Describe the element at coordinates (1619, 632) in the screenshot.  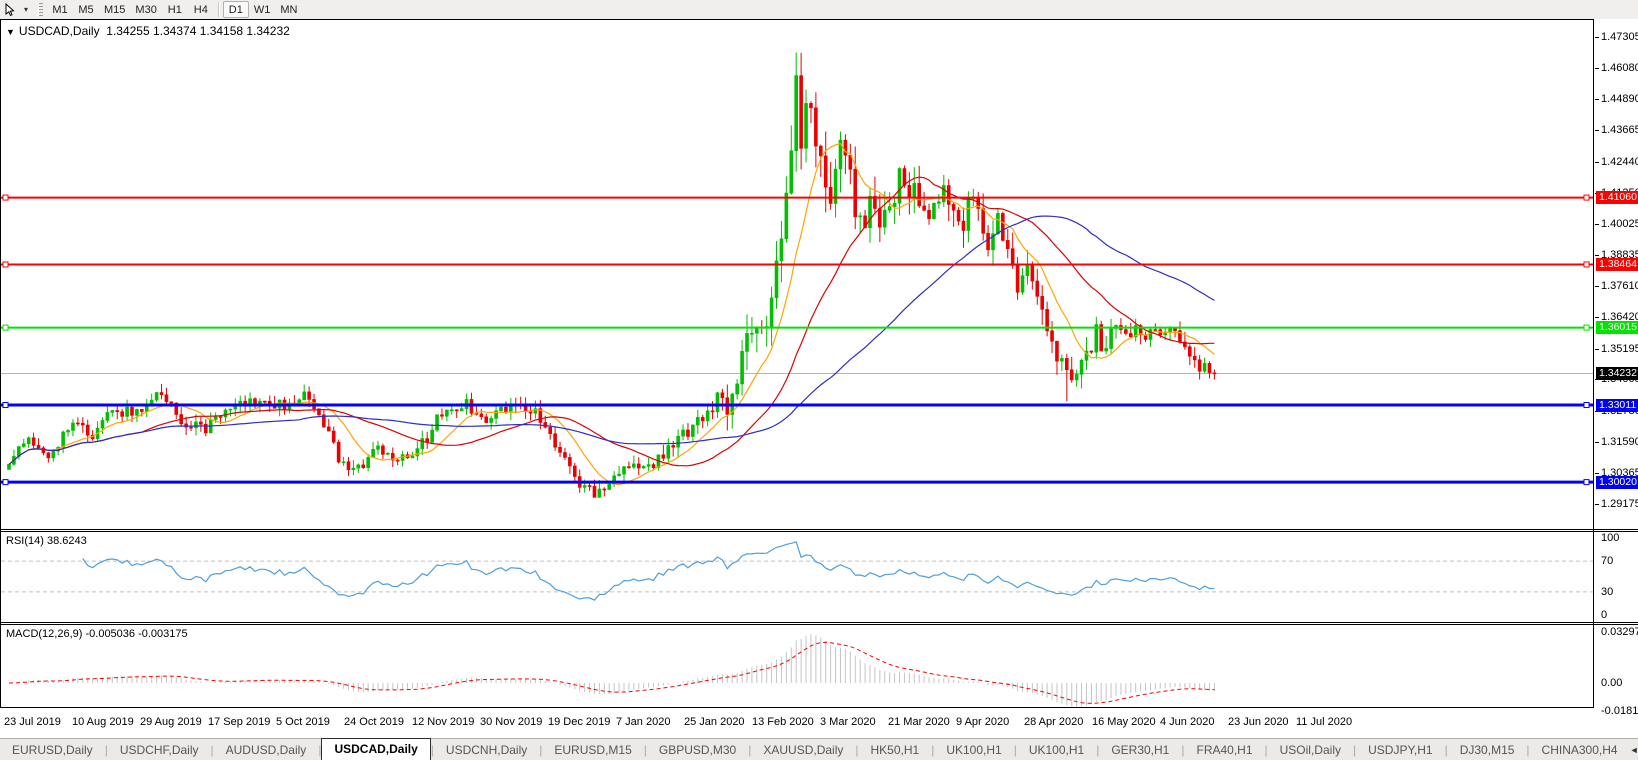
I see `macd-axis-label: 0.032972` at that location.